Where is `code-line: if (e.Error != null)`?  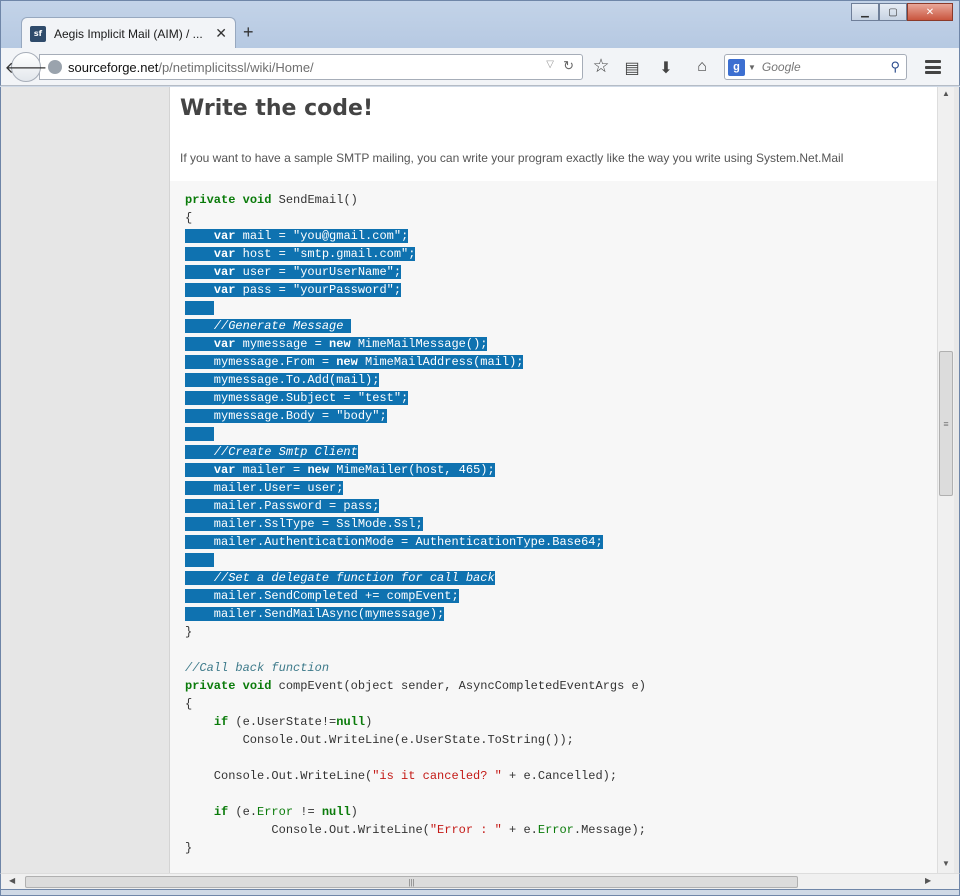
code-line: if (e.Error != null) is located at coordinates (285, 812).